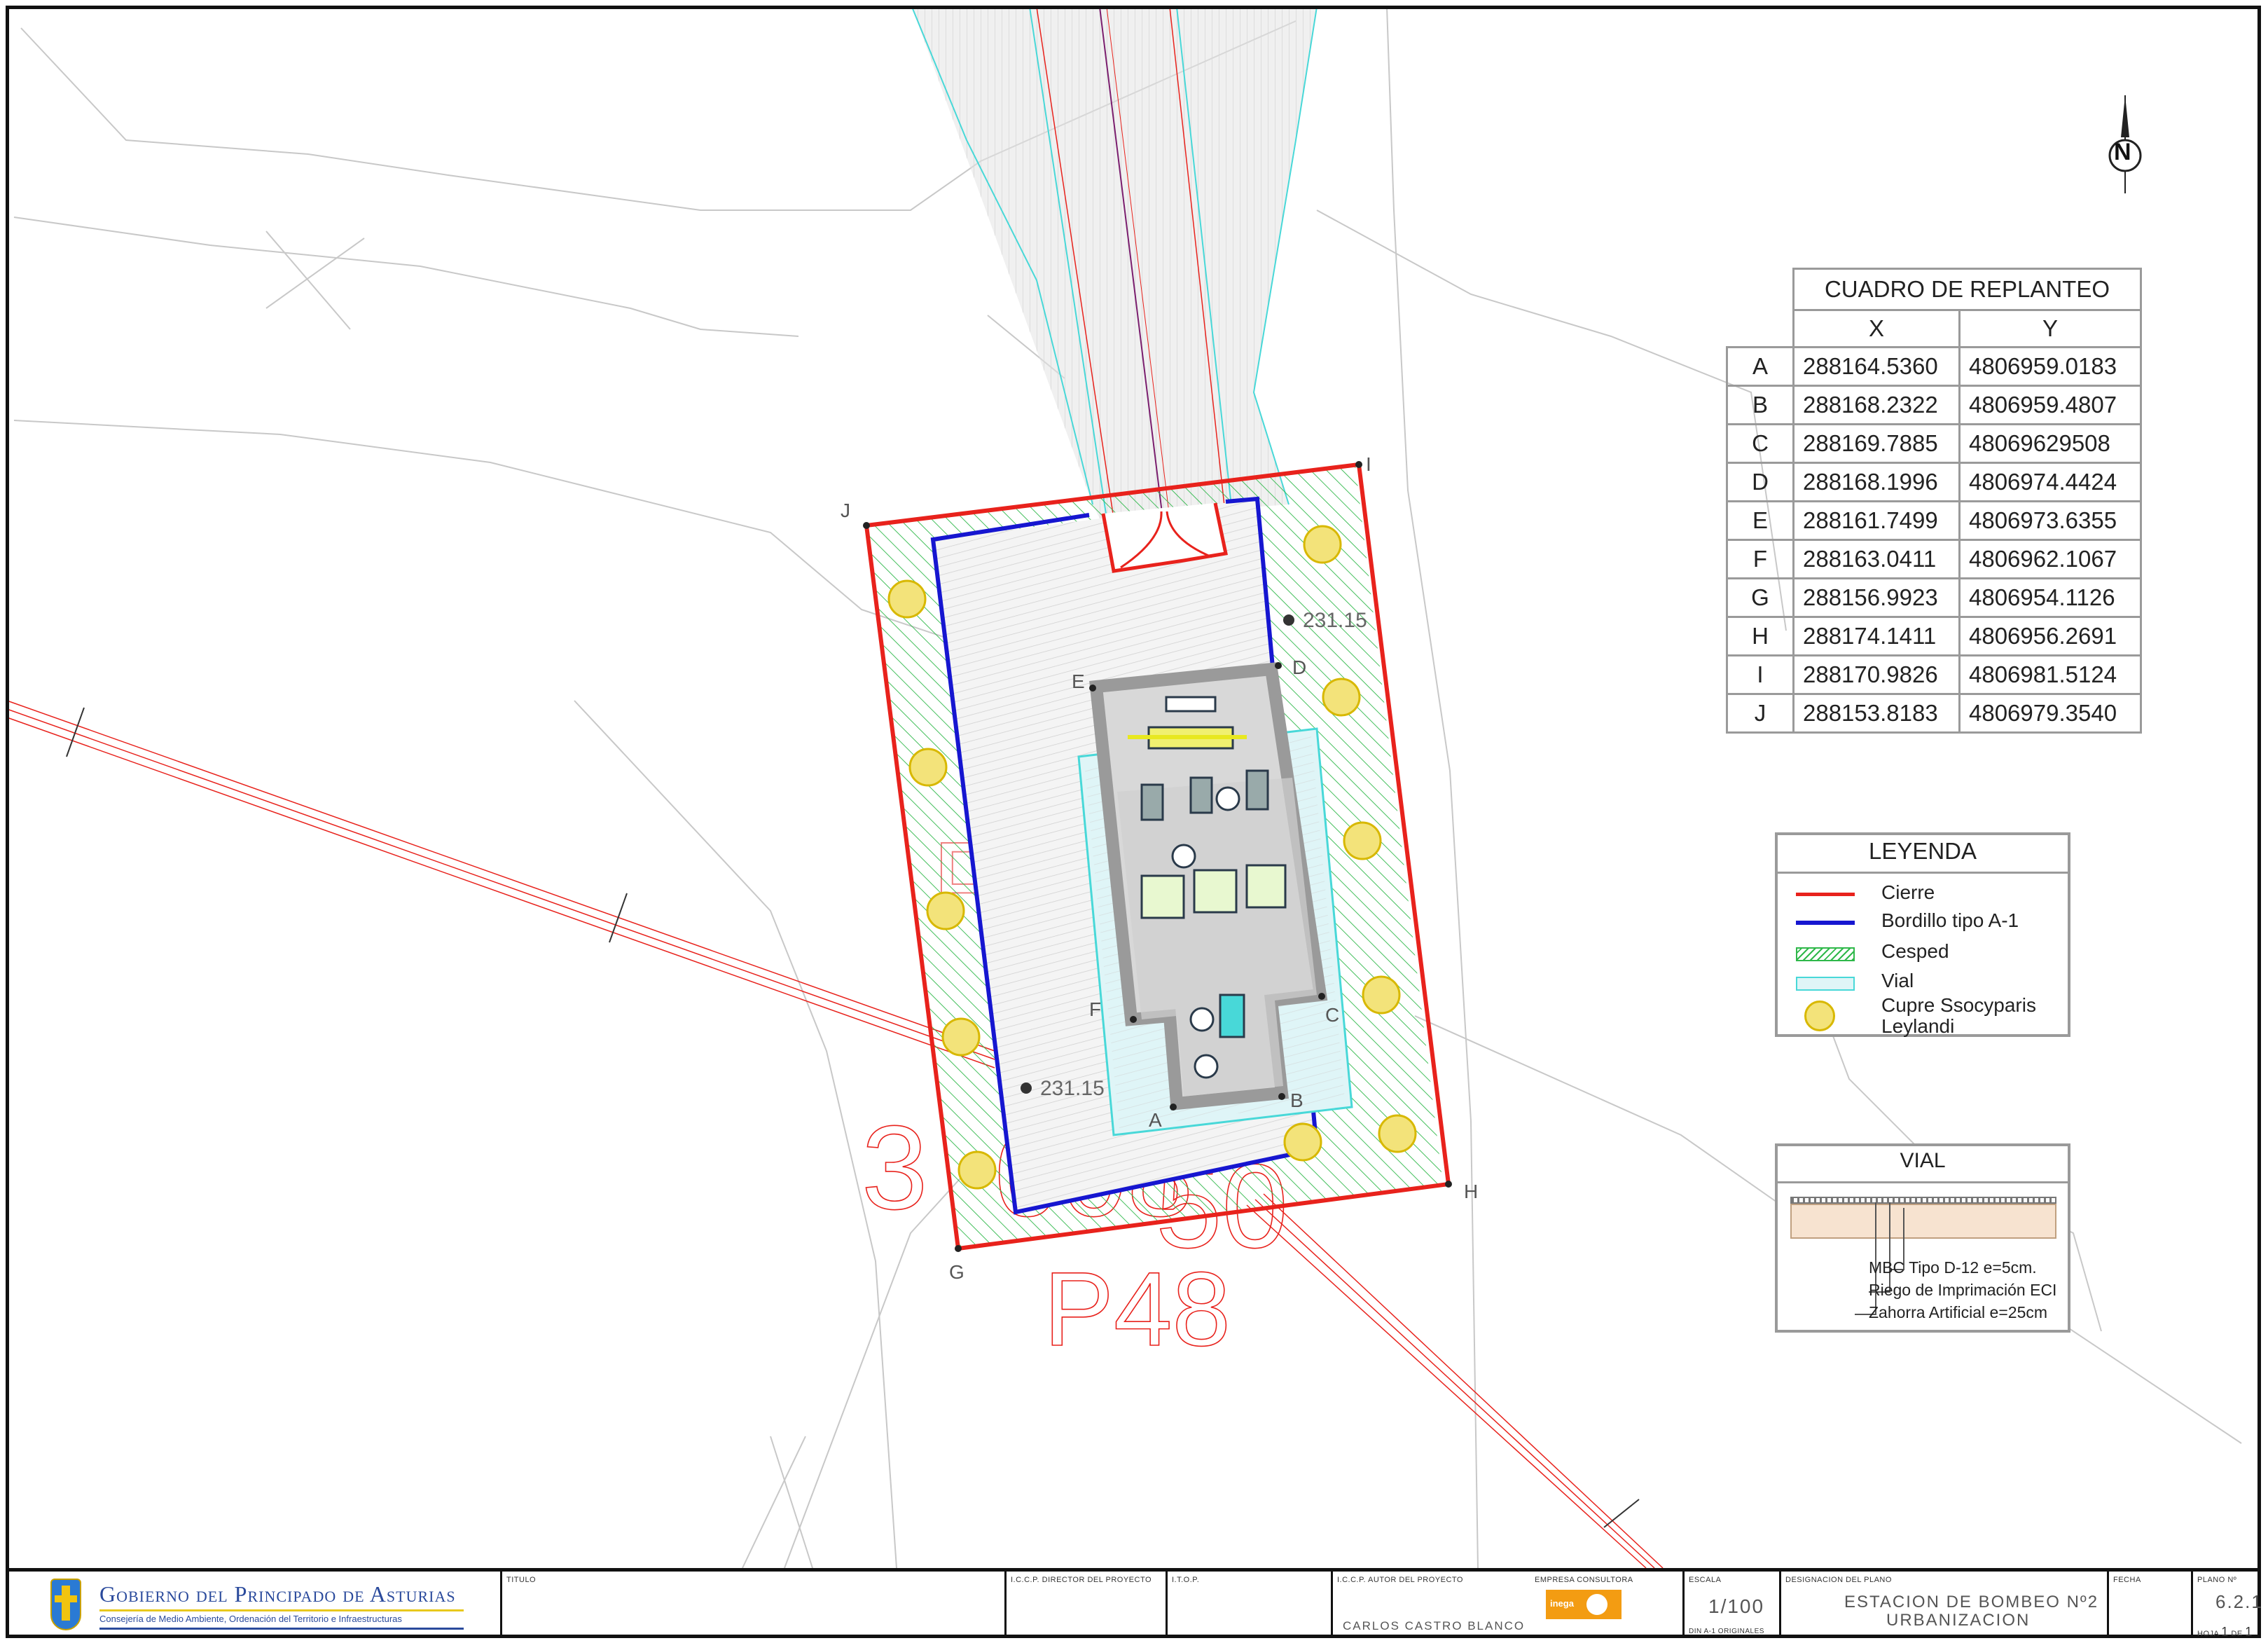 The height and width of the screenshot is (1643, 2268). I want to click on escala-value: 1/100, so click(1736, 1606).